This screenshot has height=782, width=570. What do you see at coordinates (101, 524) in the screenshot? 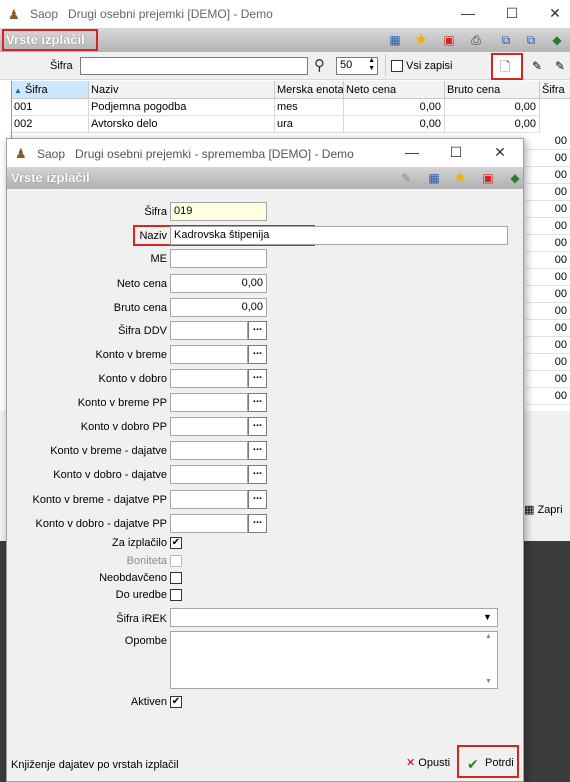
I see `konto-dobro-dajatve-pp-label: Konto v dobro - dajatve PP` at bounding box center [101, 524].